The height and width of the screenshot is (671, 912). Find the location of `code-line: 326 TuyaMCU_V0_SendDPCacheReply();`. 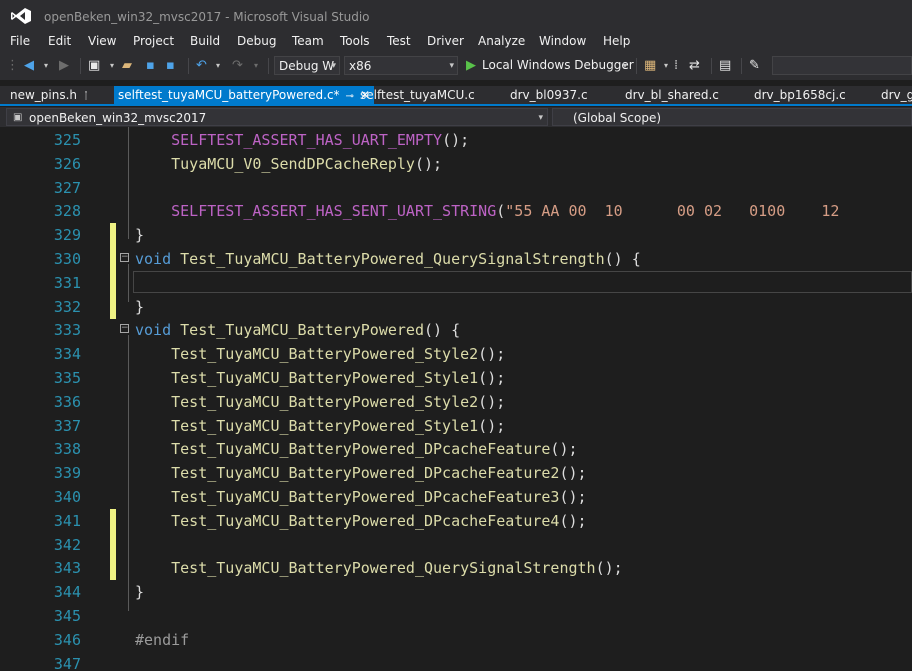

code-line: 326 TuyaMCU_V0_SendDPCacheReply(); is located at coordinates (456, 164).